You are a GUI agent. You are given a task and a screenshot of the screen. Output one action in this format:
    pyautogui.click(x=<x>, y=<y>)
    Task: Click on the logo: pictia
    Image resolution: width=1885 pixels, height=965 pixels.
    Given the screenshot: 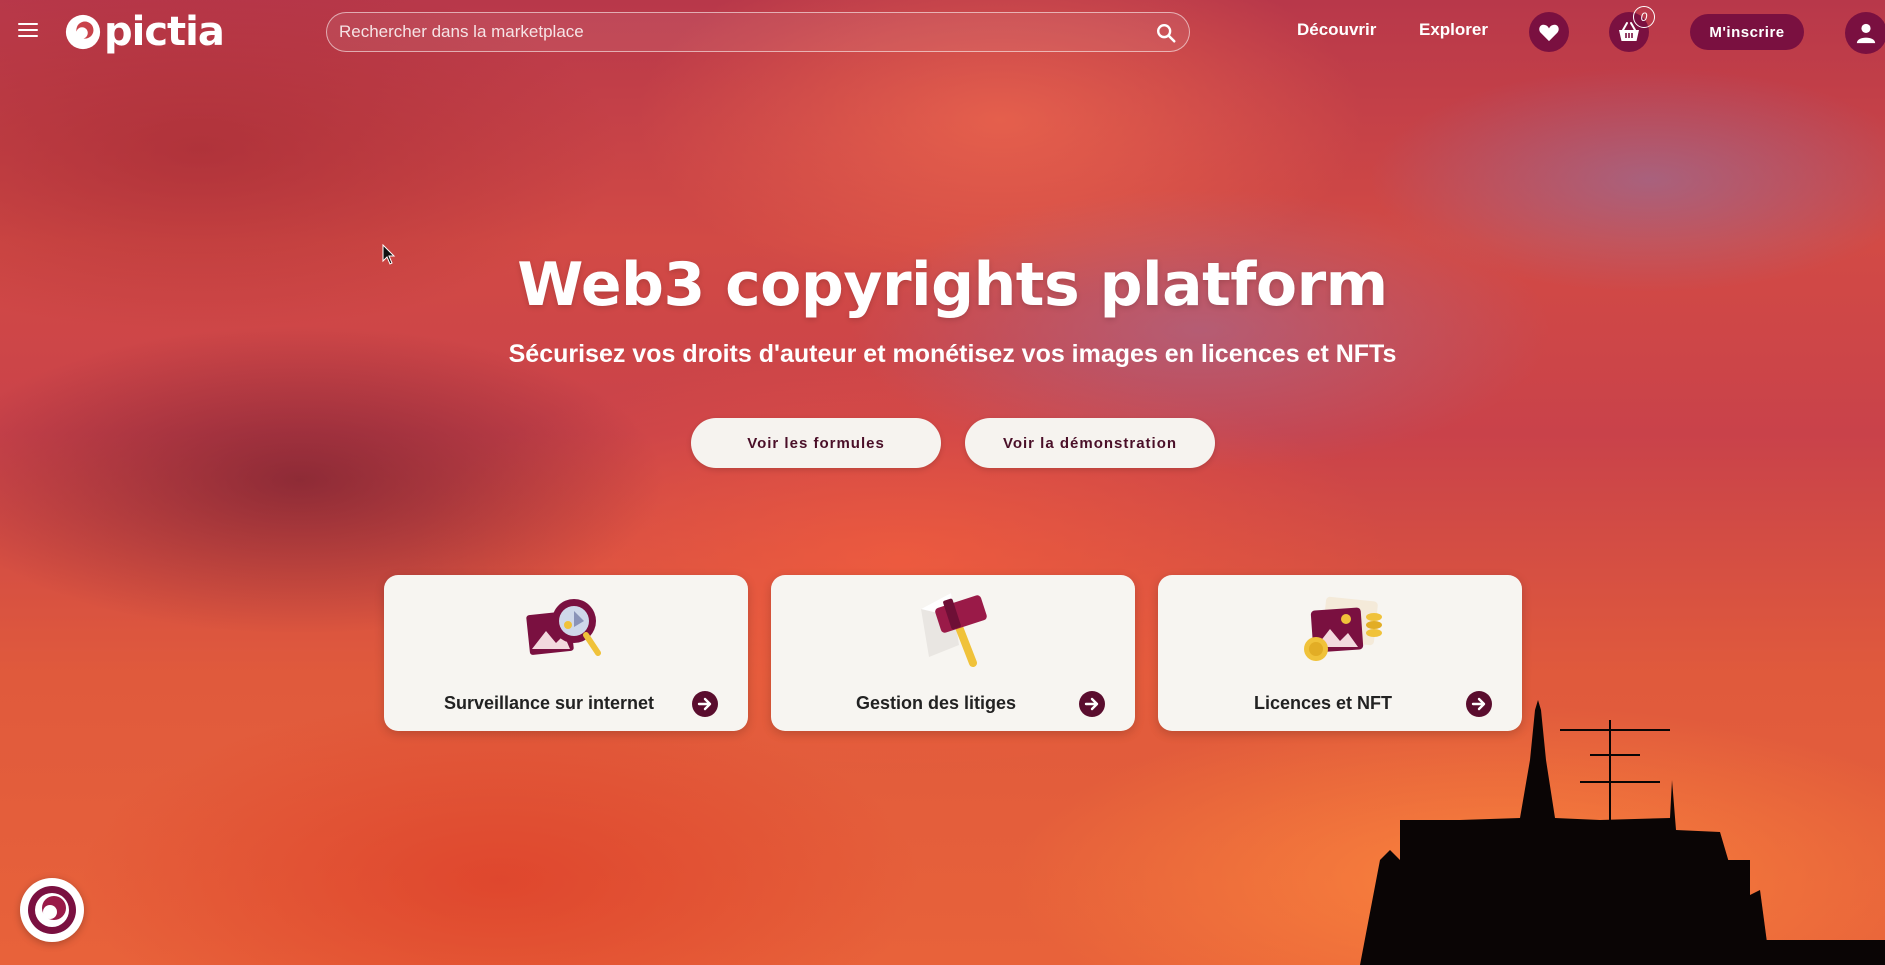 What is the action you would take?
    pyautogui.click(x=144, y=32)
    